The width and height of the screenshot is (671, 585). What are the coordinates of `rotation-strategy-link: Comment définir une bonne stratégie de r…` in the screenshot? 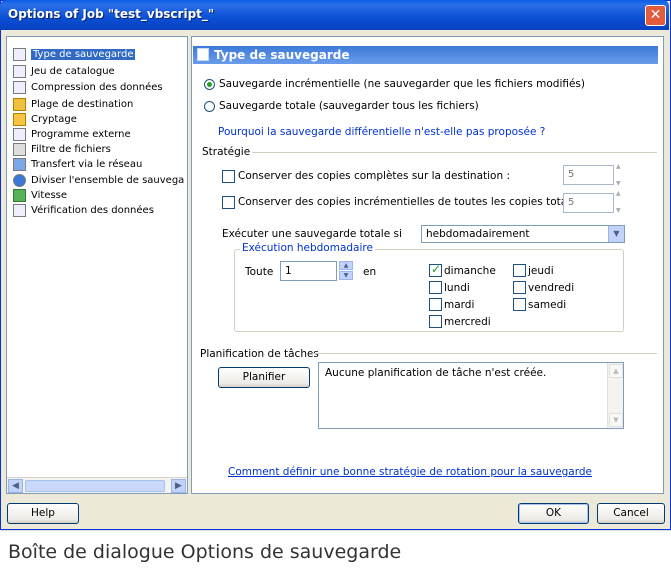 It's located at (410, 472).